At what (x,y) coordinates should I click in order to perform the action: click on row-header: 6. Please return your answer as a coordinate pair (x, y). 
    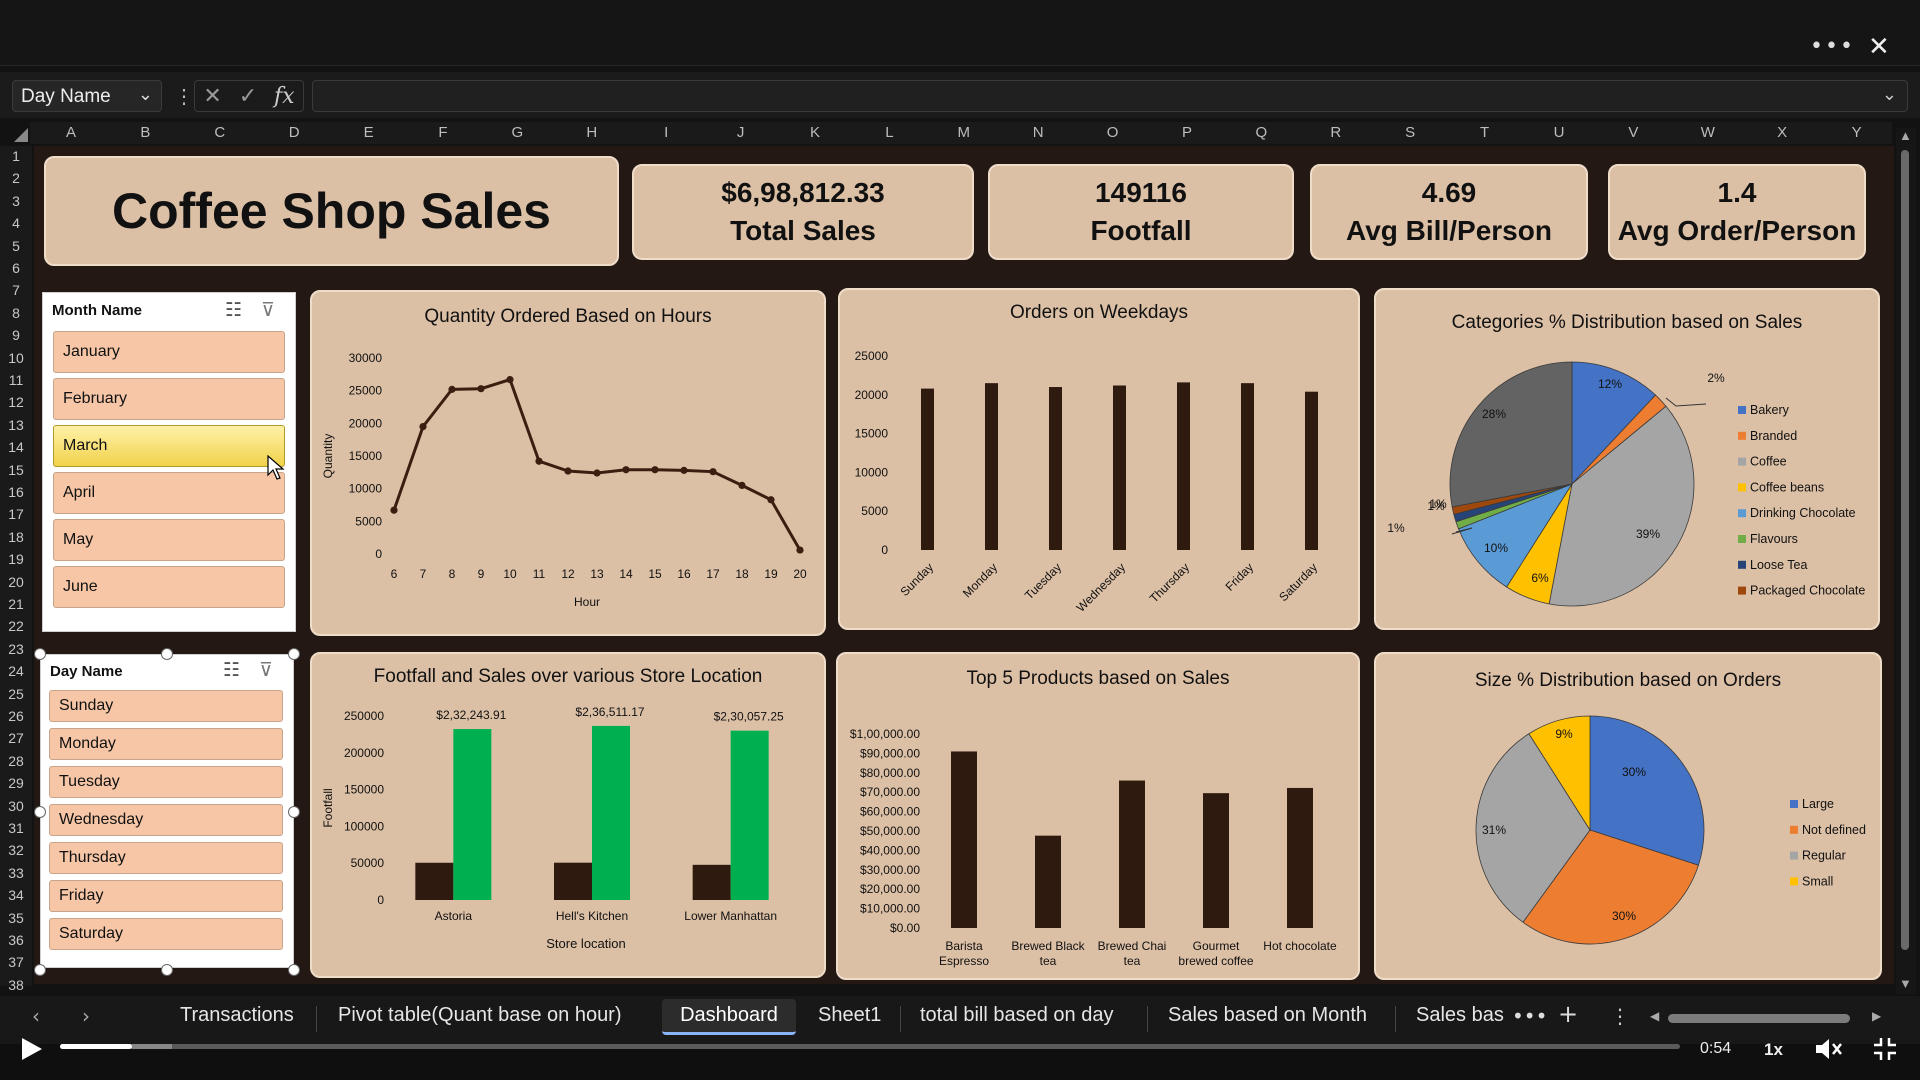
    Looking at the image, I should click on (16, 268).